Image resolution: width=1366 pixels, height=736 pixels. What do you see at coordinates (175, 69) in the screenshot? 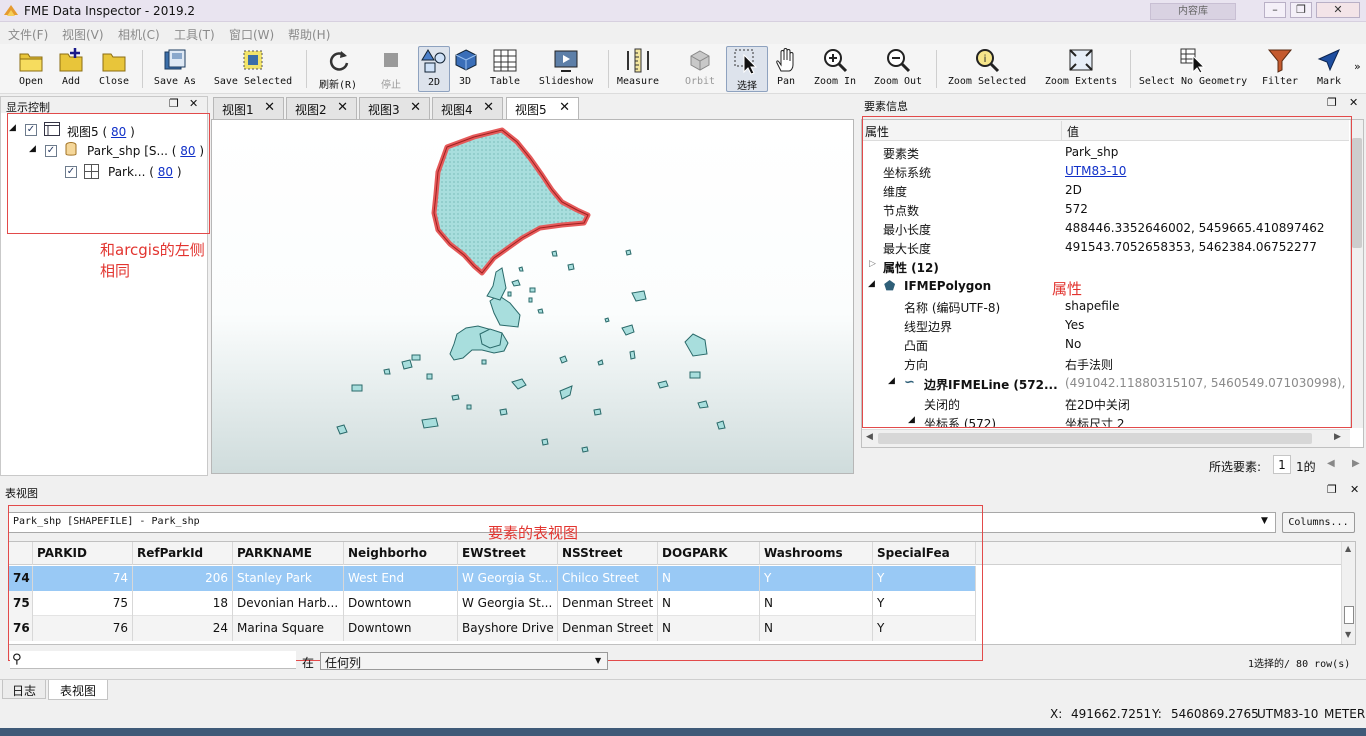
I see `save-as-button: Save As` at bounding box center [175, 69].